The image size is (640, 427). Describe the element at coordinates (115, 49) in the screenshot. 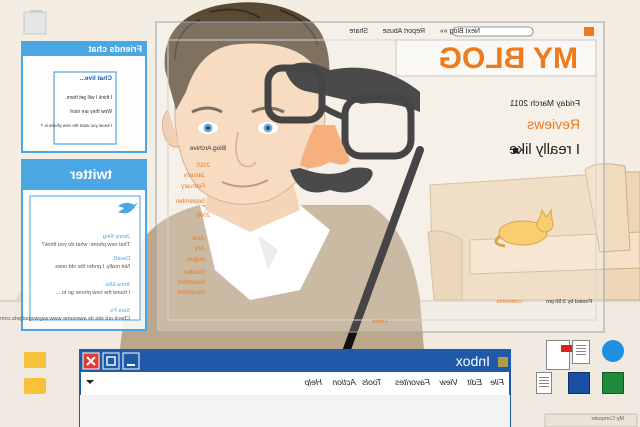

I see `friends-chat-title: Friends chat` at that location.